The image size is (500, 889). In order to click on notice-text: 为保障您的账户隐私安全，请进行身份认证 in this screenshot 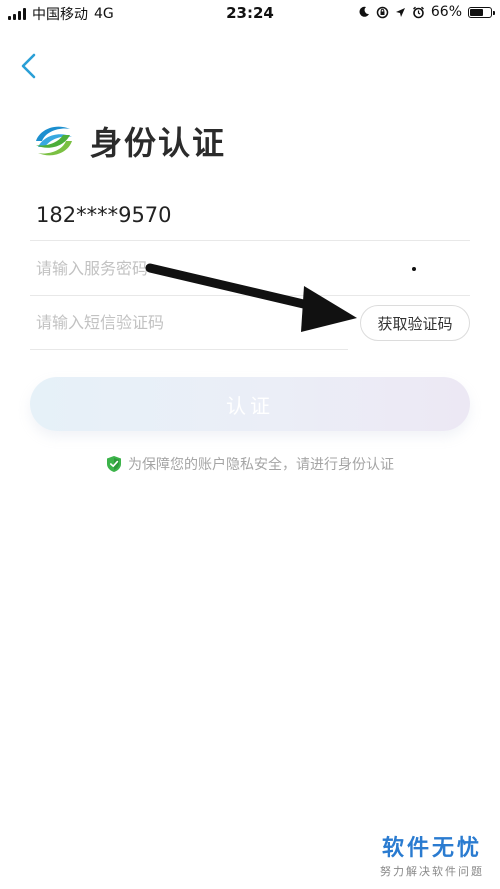, I will do `click(261, 465)`.